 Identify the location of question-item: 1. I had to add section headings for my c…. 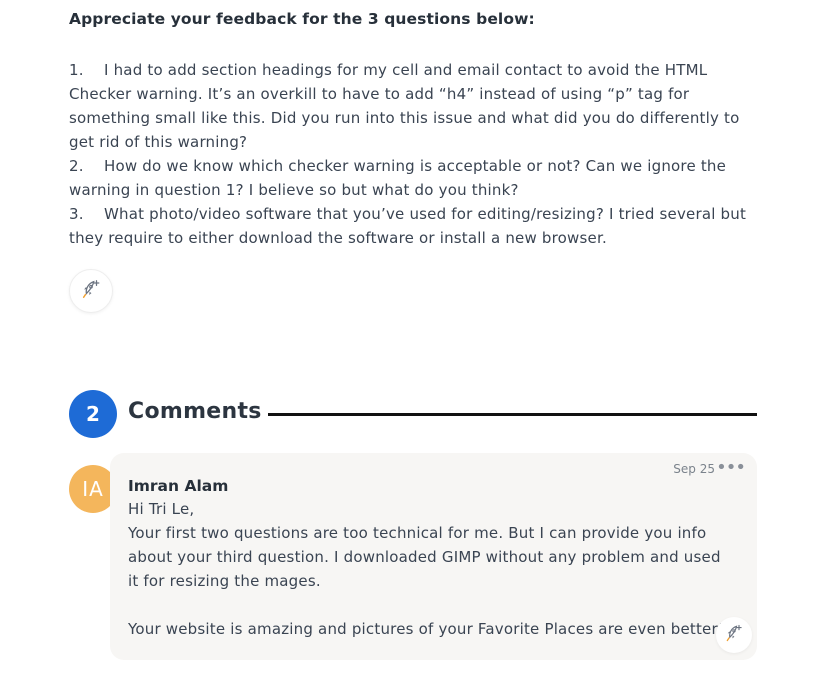
(414, 106).